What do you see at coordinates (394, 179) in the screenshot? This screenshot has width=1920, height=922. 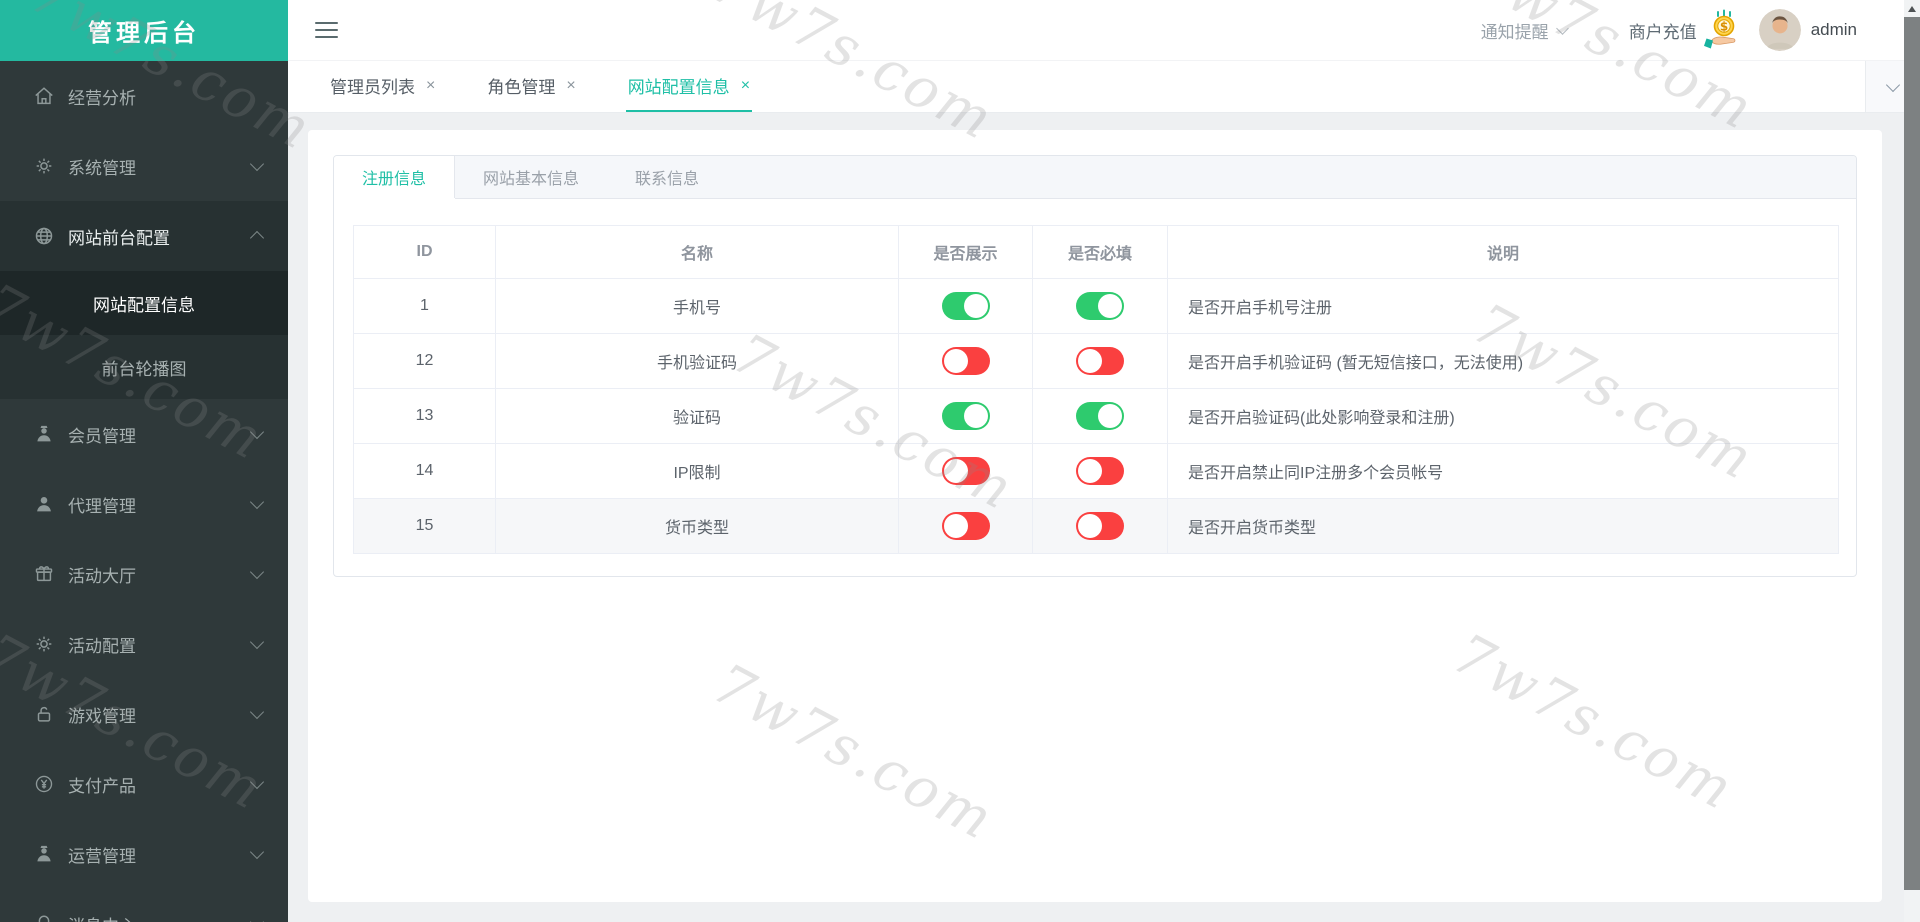 I see `tab-label: 注册信息` at bounding box center [394, 179].